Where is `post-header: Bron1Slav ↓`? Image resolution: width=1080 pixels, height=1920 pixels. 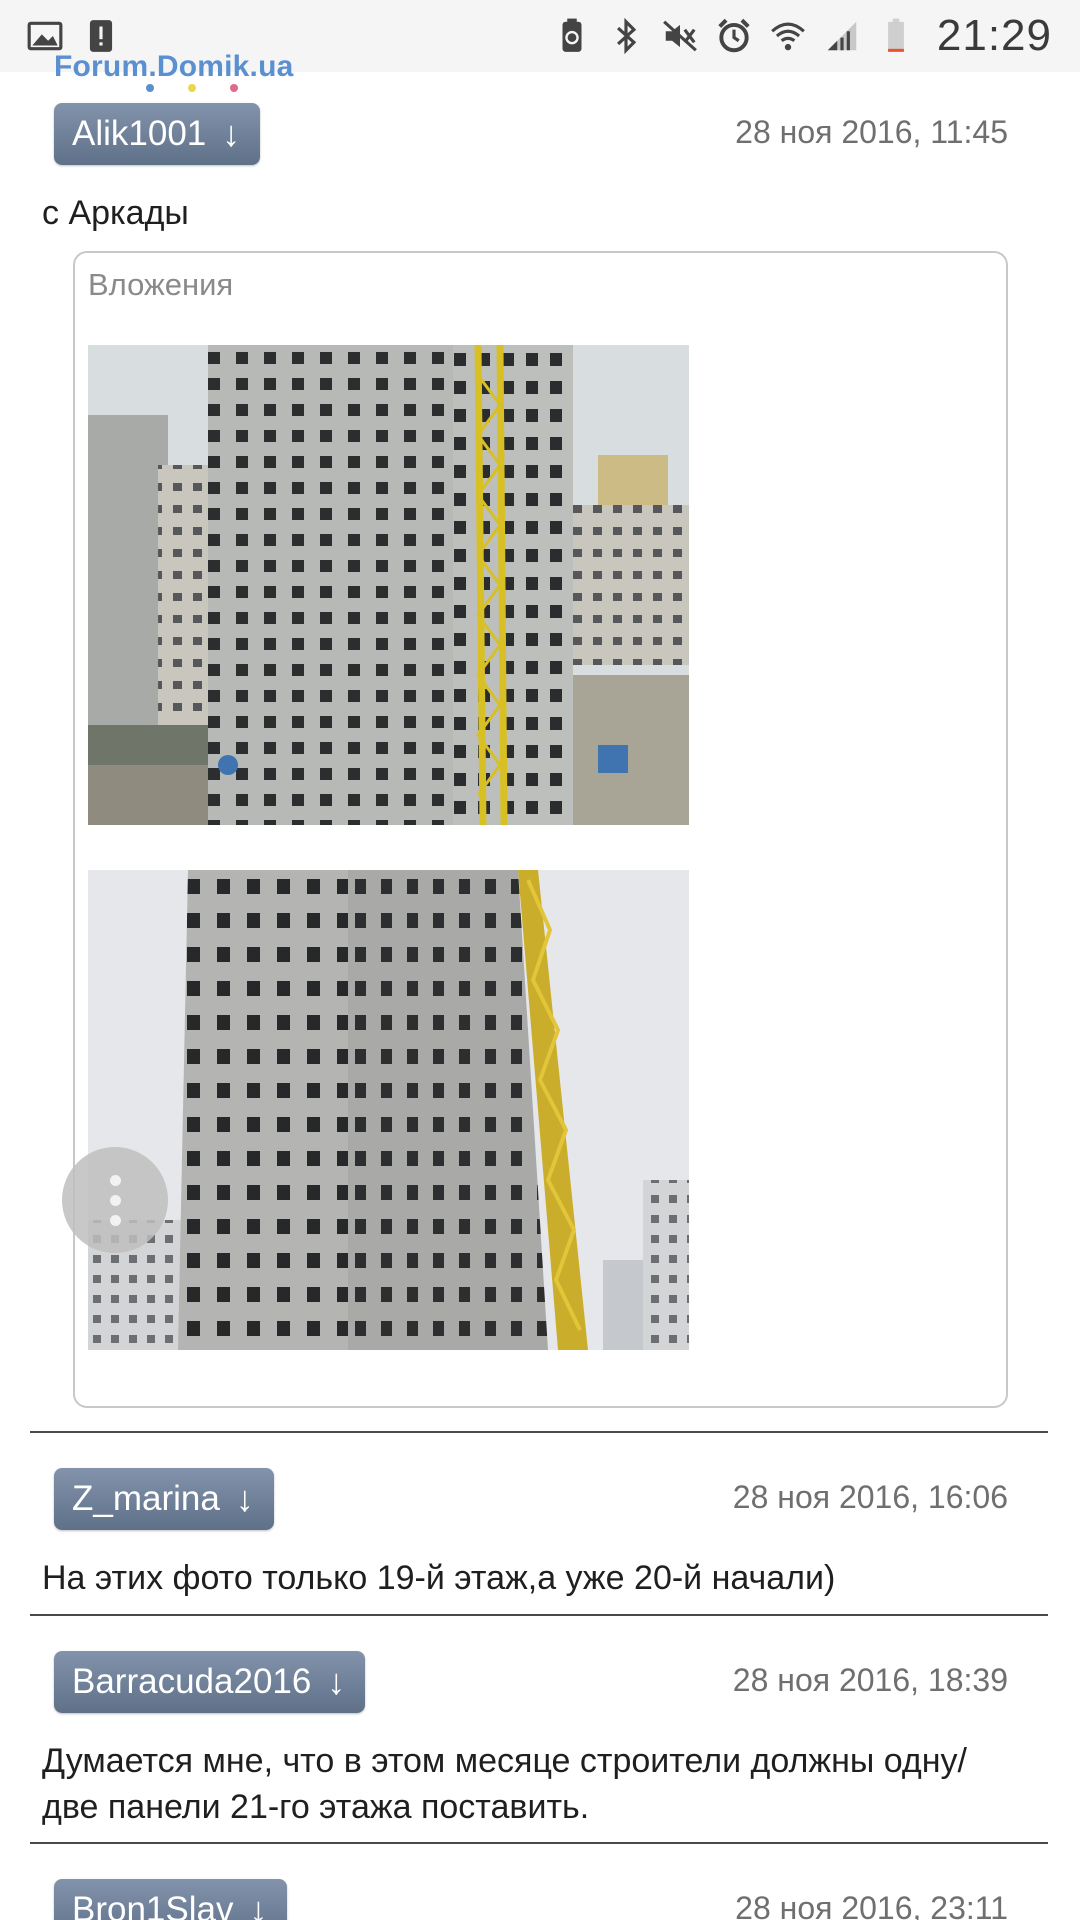 post-header: Bron1Slav ↓ is located at coordinates (171, 1899).